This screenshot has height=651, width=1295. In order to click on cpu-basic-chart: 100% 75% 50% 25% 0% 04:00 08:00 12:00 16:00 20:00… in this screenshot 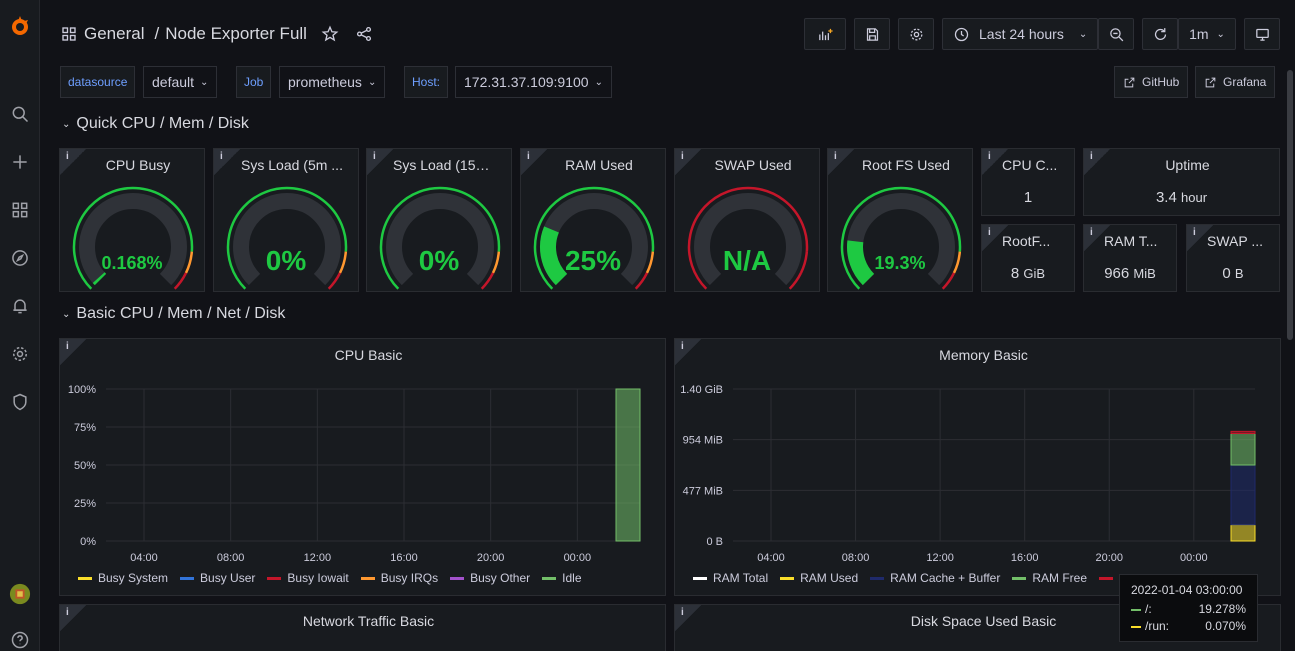, I will do `click(362, 475)`.